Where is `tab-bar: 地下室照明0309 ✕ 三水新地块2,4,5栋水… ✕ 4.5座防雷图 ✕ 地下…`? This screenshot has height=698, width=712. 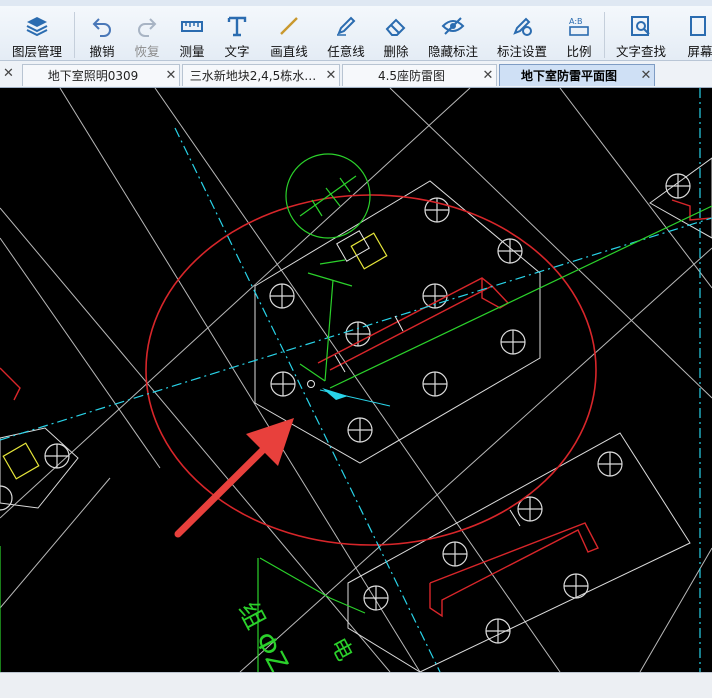
tab-bar: 地下室照明0309 ✕ 三水新地块2,4,5栋水… ✕ 4.5座防雷图 ✕ 地下… is located at coordinates (356, 74).